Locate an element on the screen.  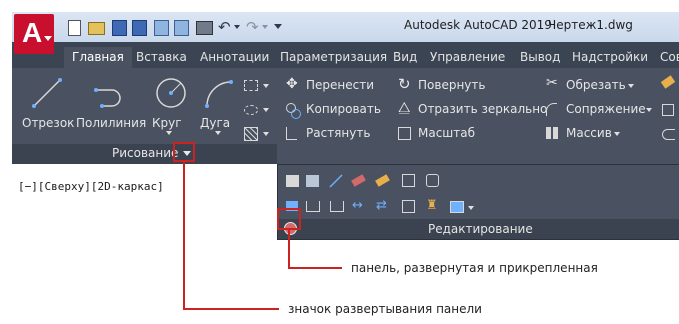
fillet-tool-button: Сопряжение is located at coordinates (600, 111).